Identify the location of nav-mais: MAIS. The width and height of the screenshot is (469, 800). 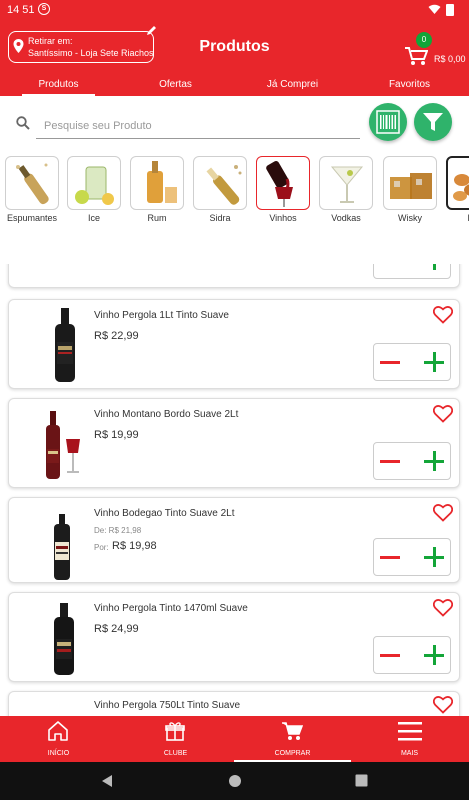
(409, 739).